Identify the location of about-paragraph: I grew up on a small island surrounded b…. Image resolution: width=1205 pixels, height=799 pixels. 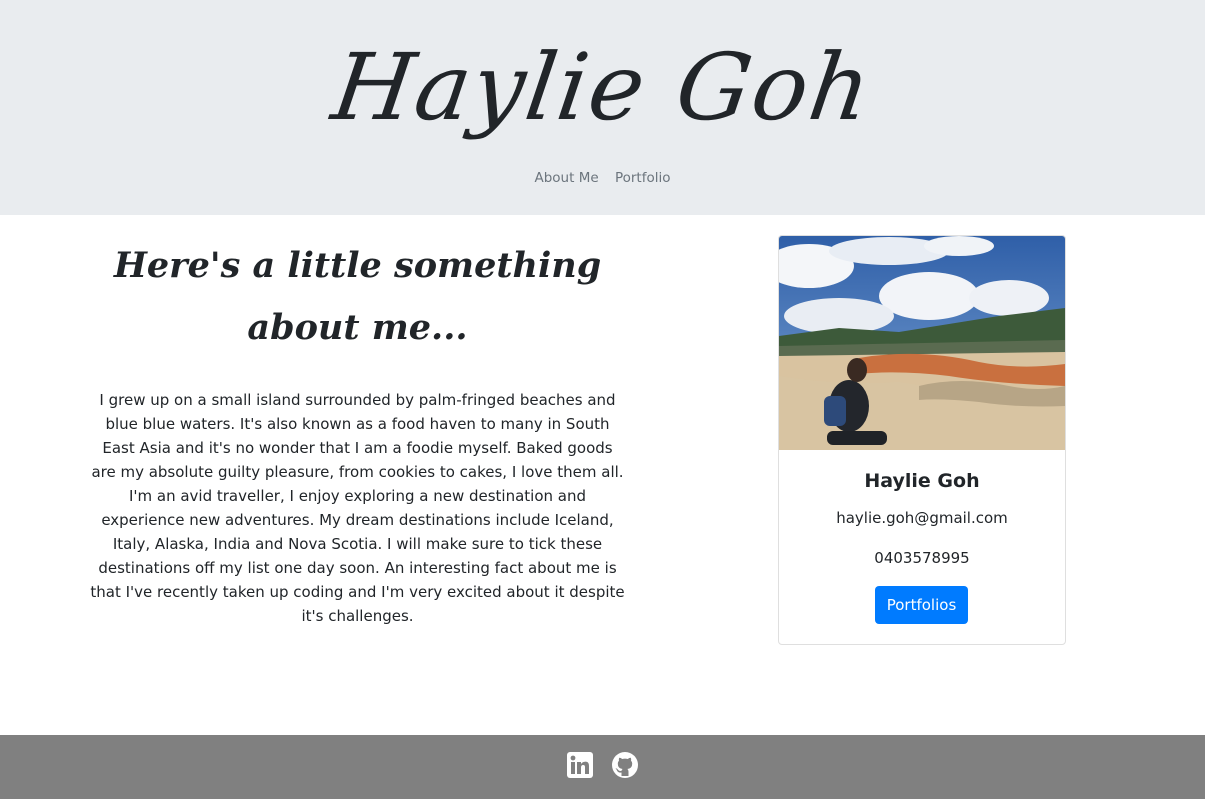
(357, 508).